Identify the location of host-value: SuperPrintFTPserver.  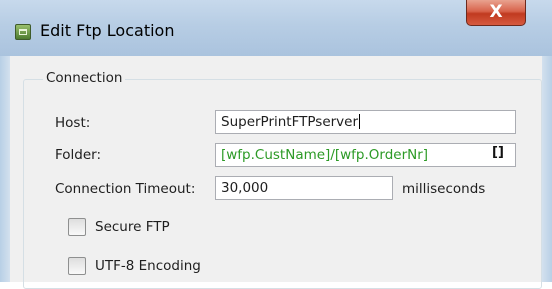
(290, 122).